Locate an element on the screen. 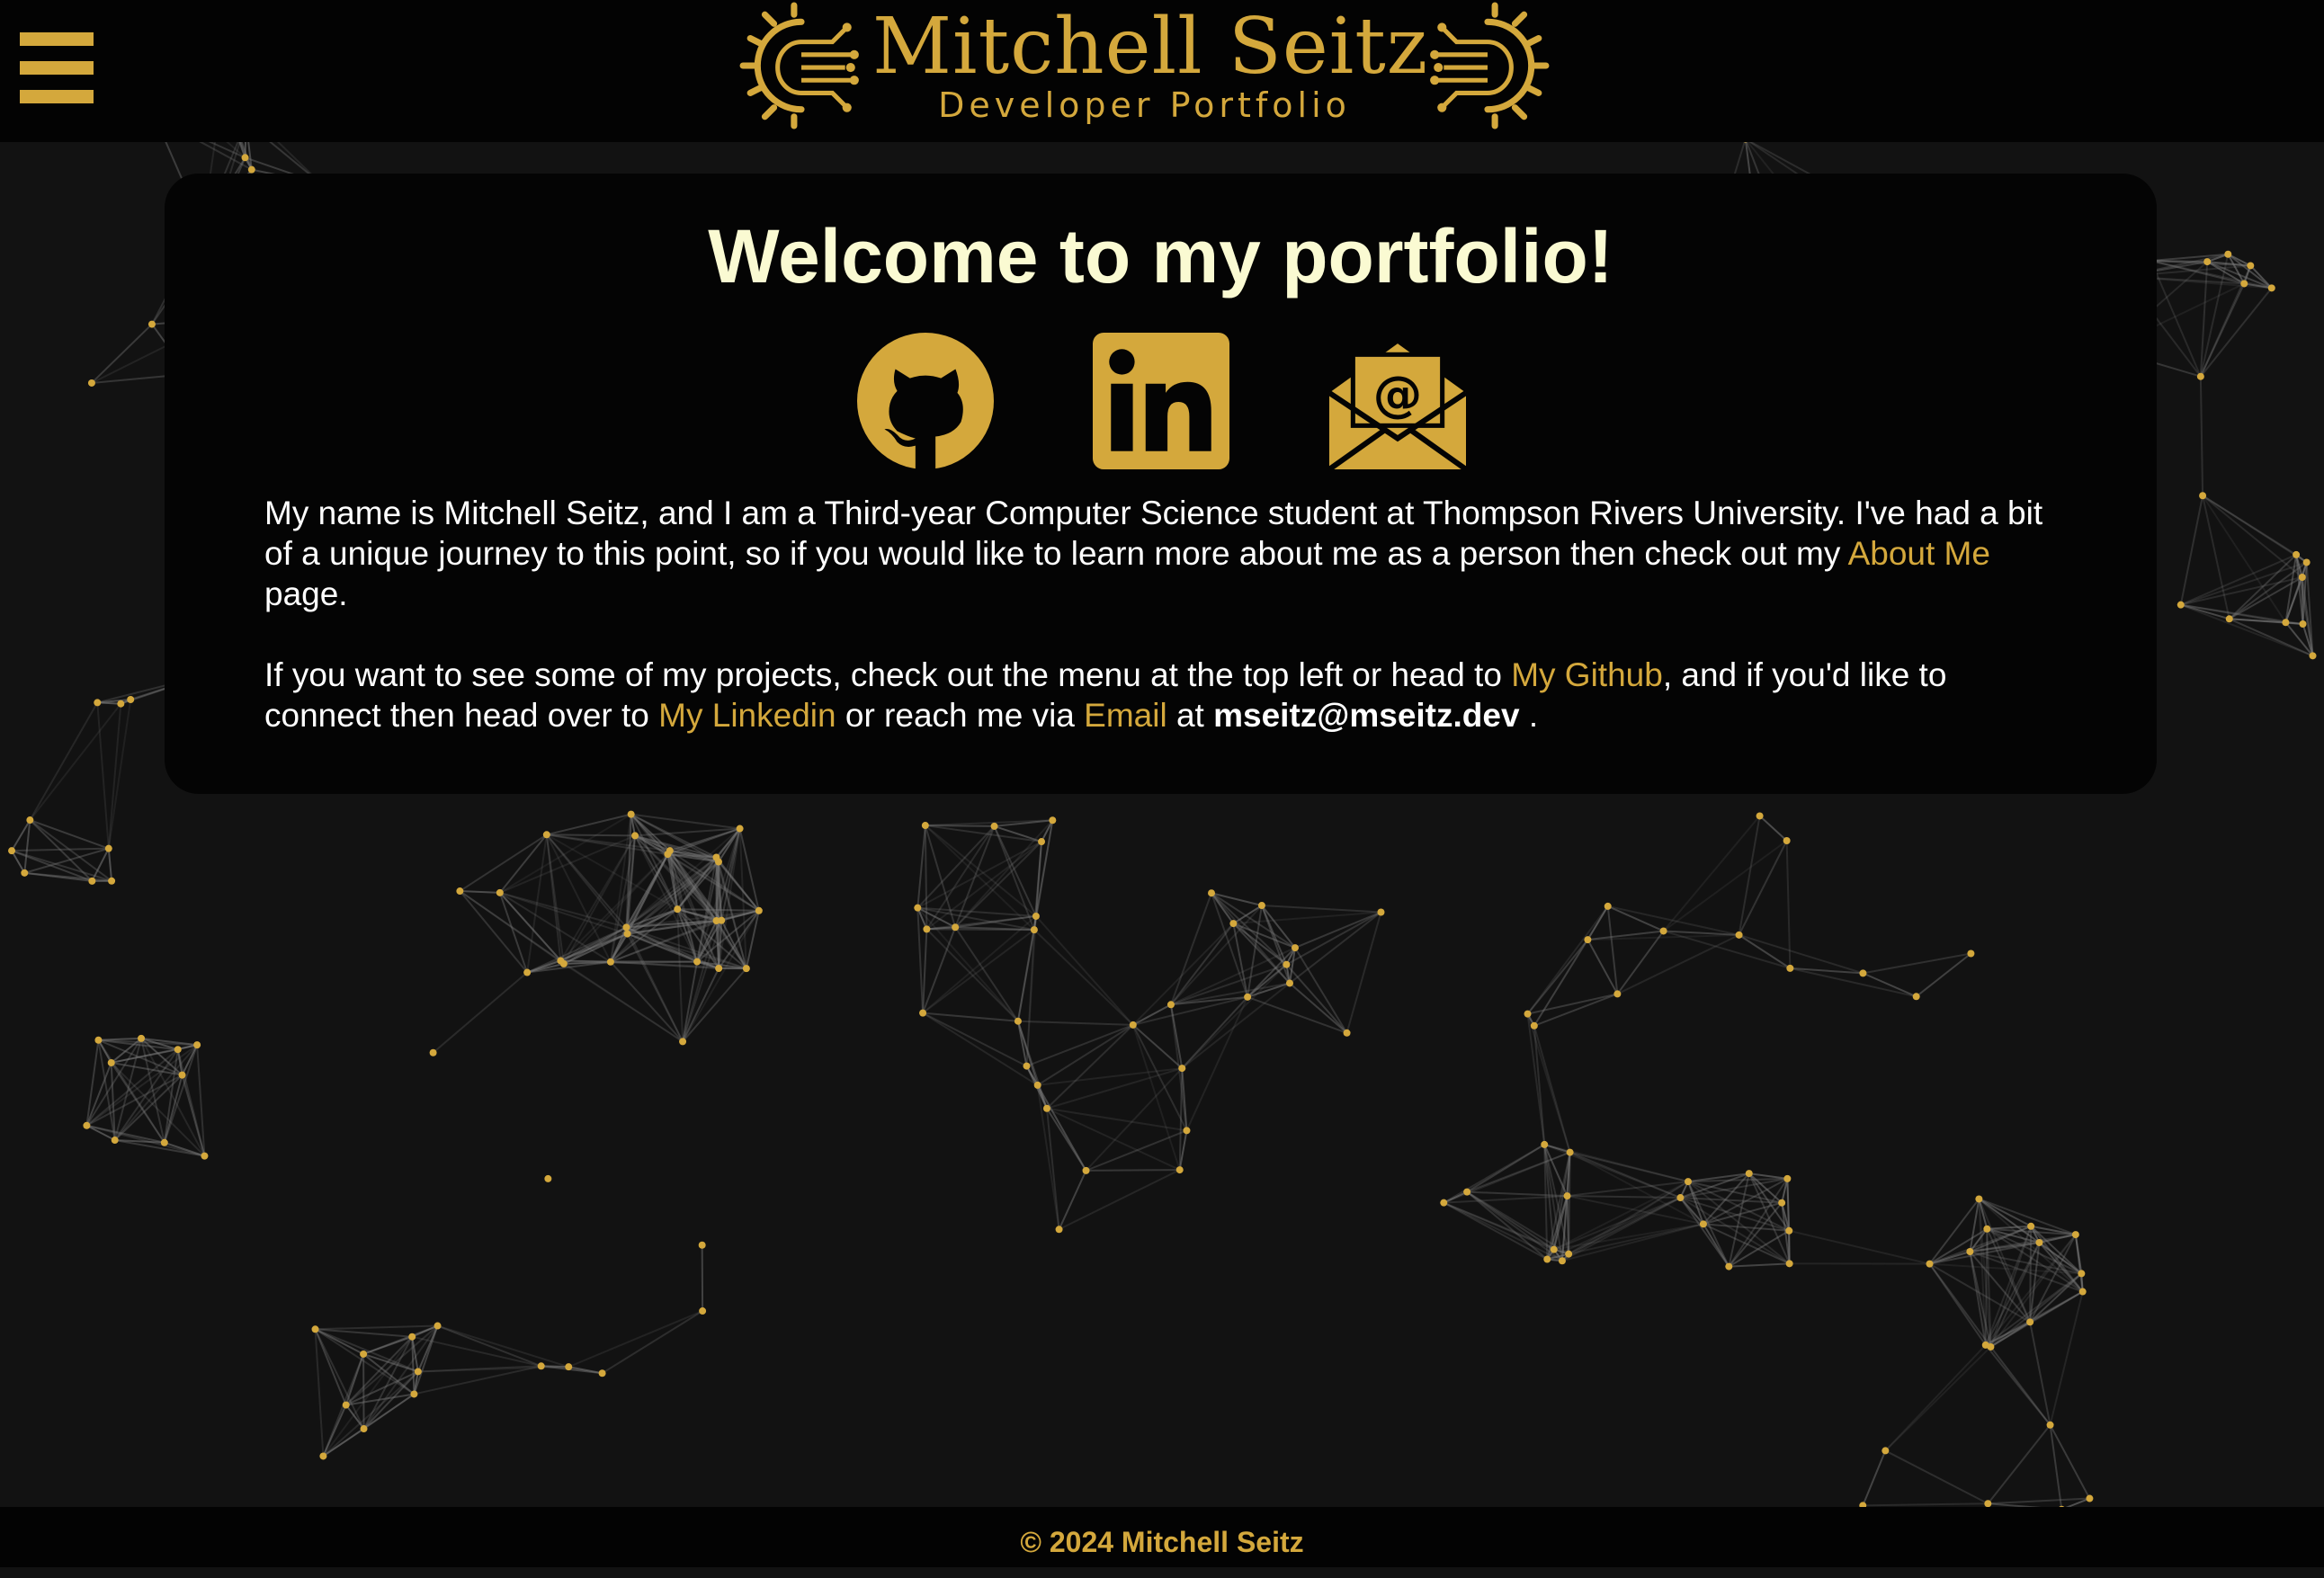  site-logo: Mitchell Seitz Developer Portfolio is located at coordinates (1144, 66).